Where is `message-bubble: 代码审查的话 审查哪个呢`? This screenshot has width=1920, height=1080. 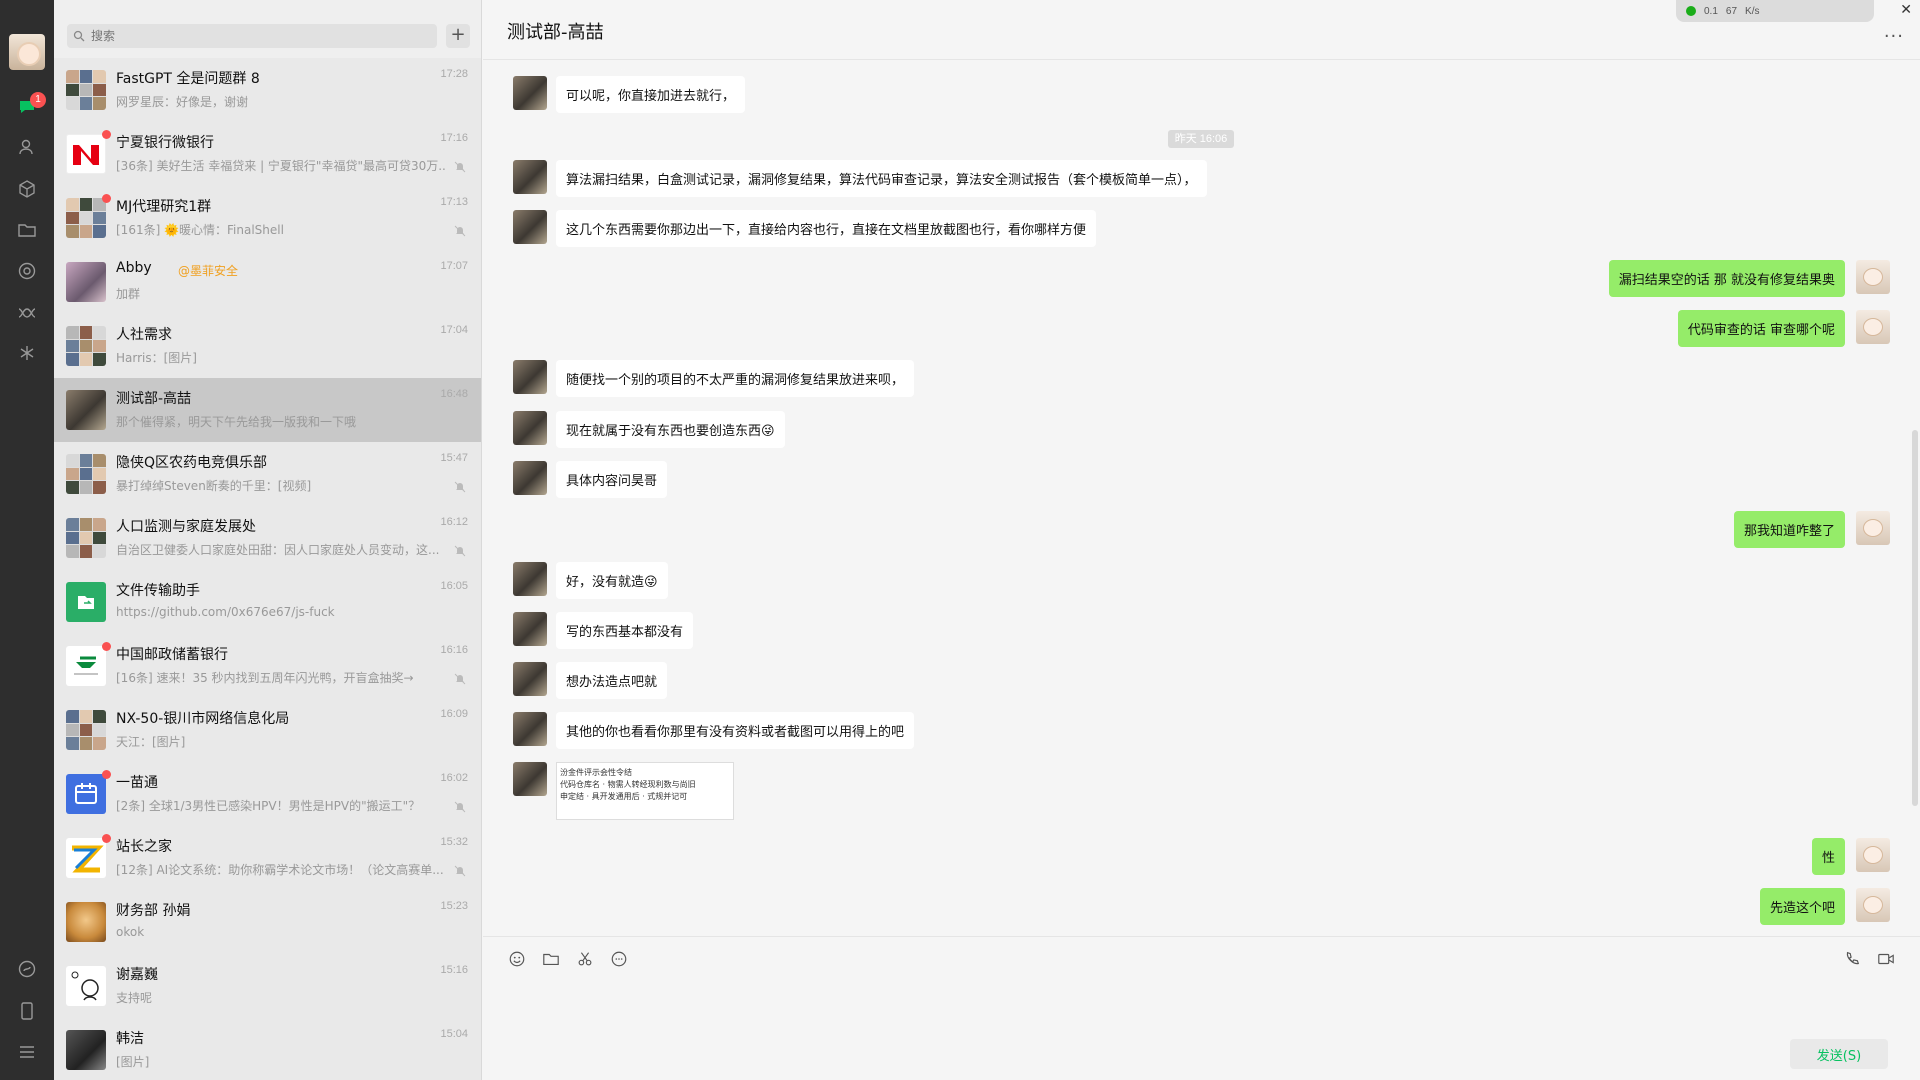 message-bubble: 代码审查的话 审查哪个呢 is located at coordinates (1761, 328).